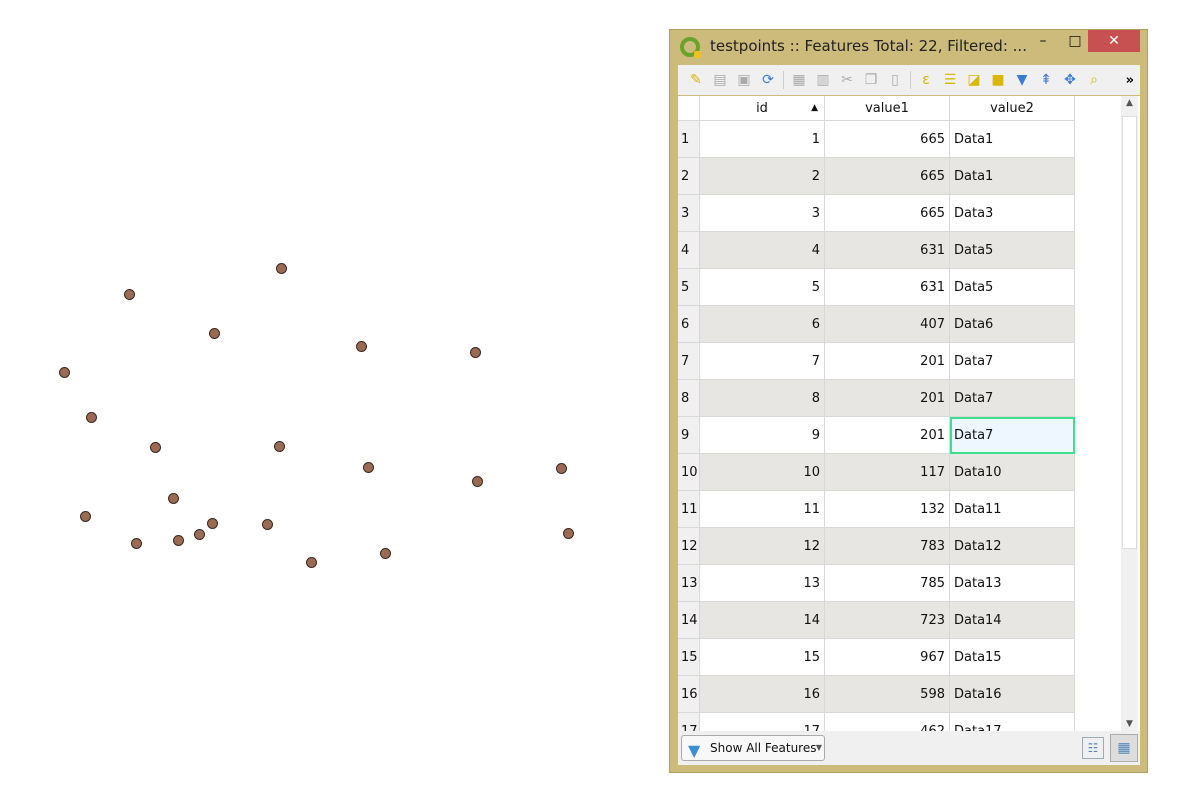  I want to click on scrollbar-thumb, so click(1129, 332).